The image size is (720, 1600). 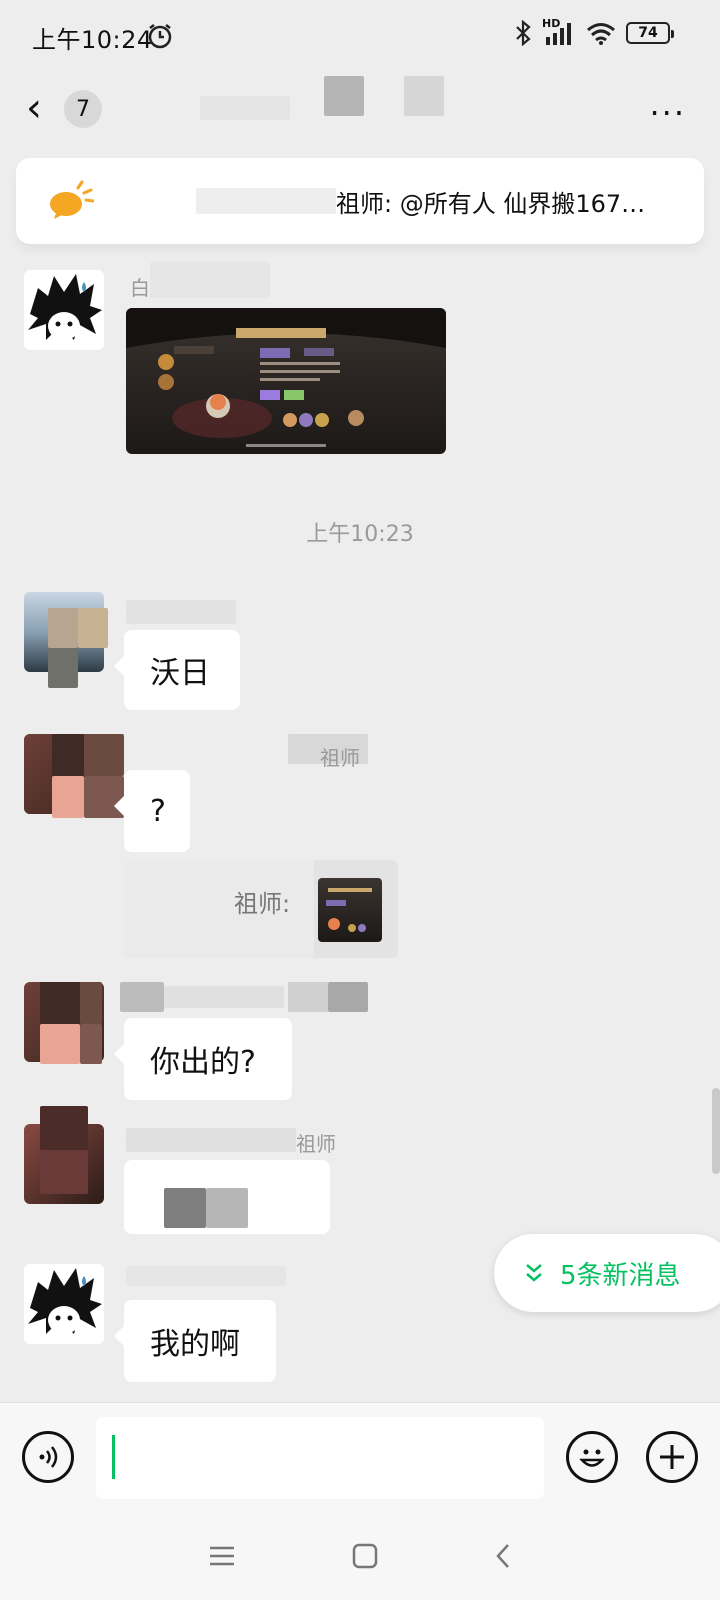 What do you see at coordinates (716, 1131) in the screenshot?
I see `scrollbar` at bounding box center [716, 1131].